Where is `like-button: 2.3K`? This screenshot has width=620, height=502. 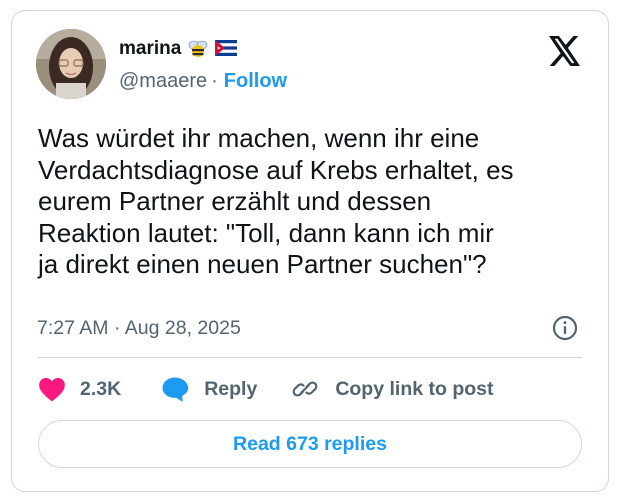 like-button: 2.3K is located at coordinates (79, 389).